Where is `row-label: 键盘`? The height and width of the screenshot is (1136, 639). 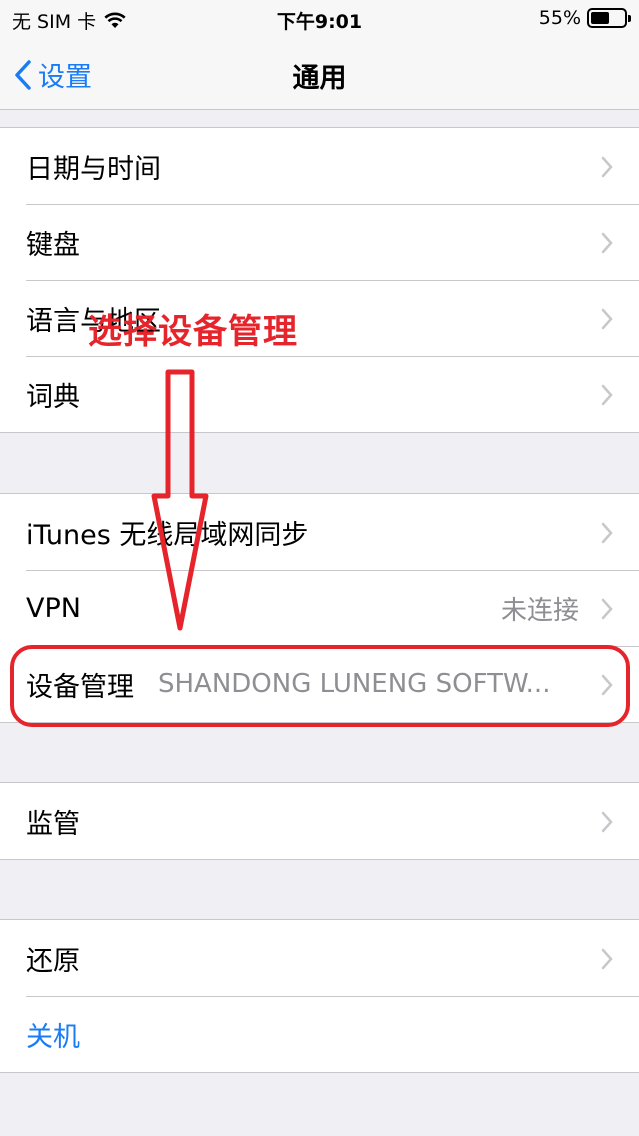
row-label: 键盘 is located at coordinates (53, 245).